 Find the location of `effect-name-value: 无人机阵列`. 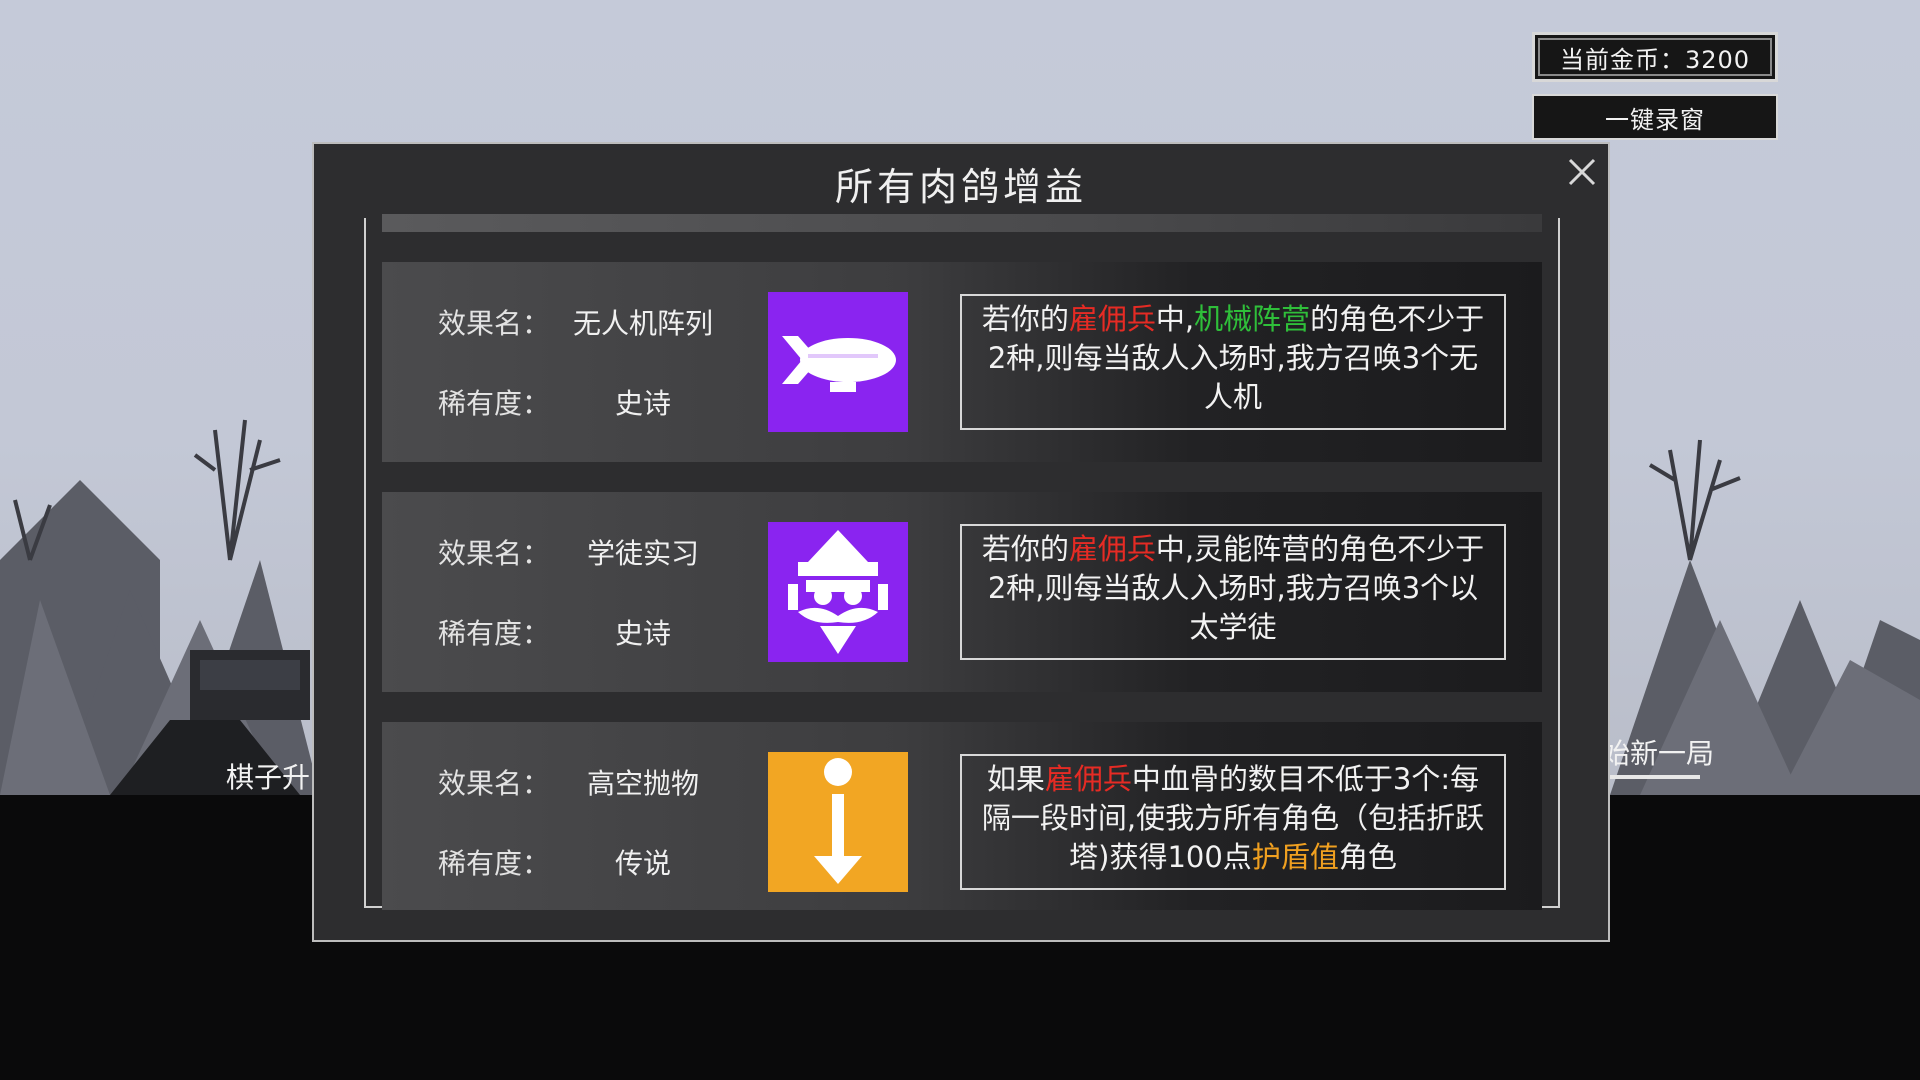

effect-name-value: 无人机阵列 is located at coordinates (642, 323).